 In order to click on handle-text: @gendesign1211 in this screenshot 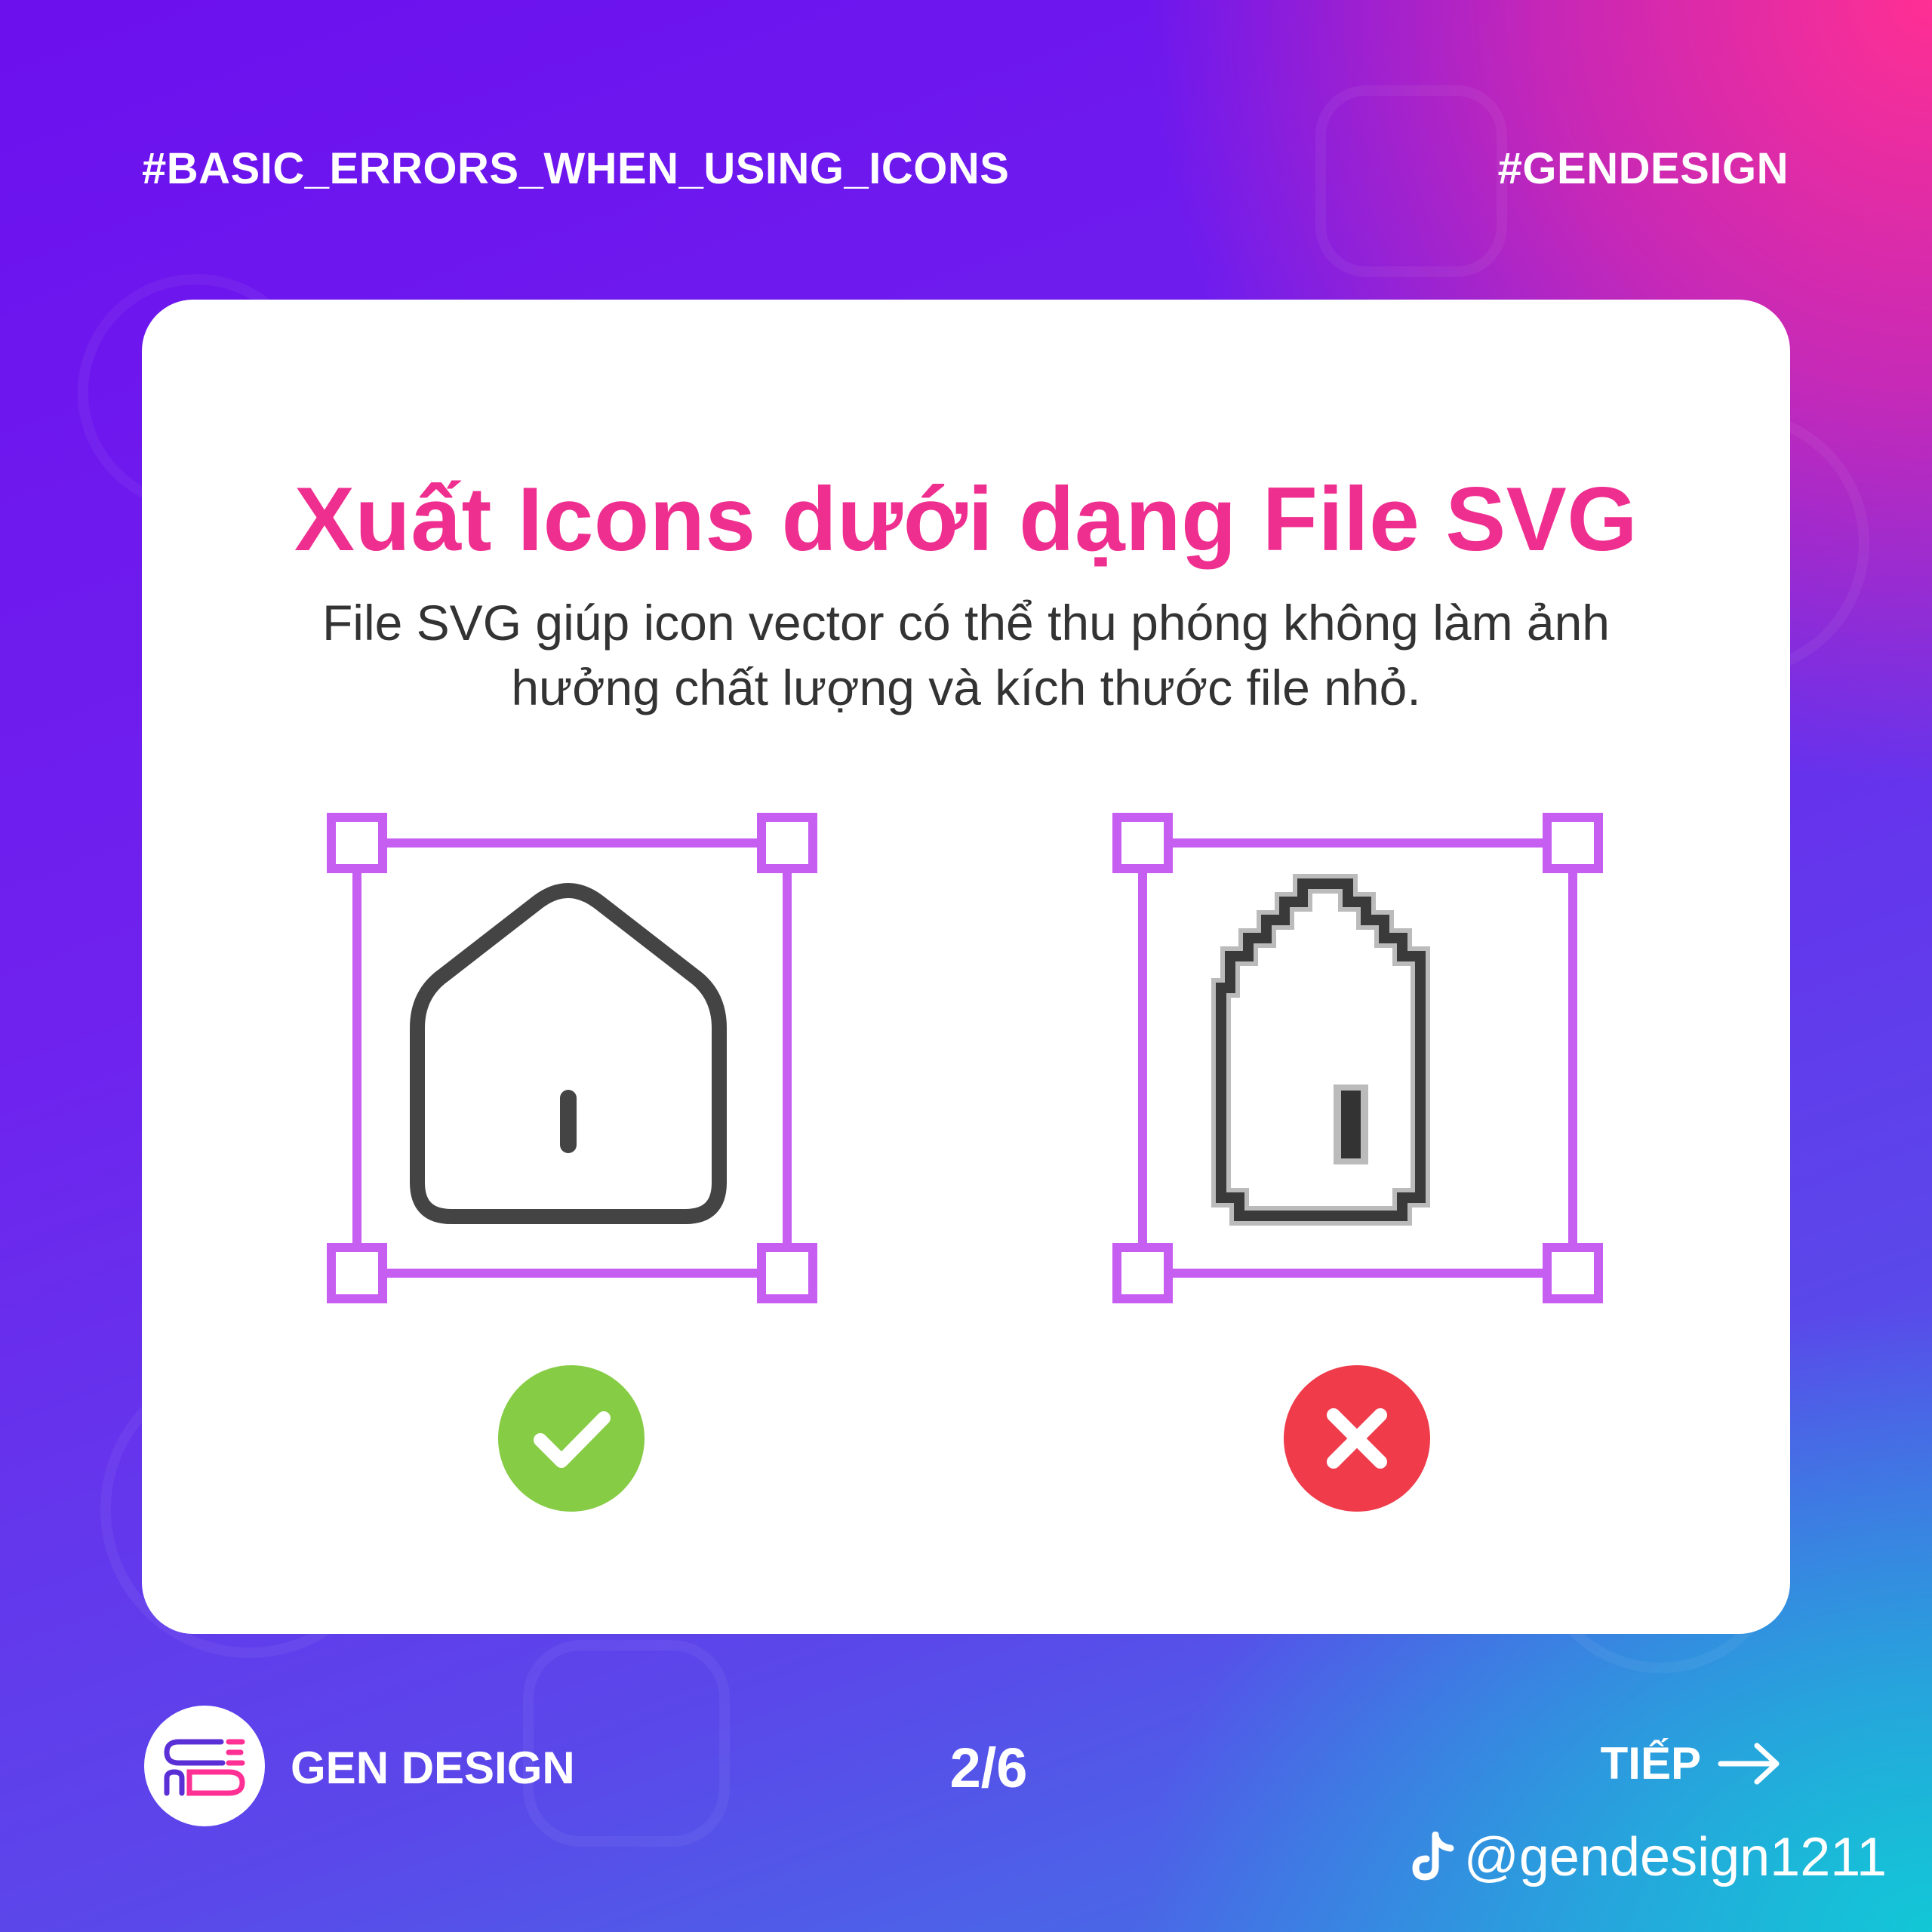, I will do `click(1675, 1857)`.